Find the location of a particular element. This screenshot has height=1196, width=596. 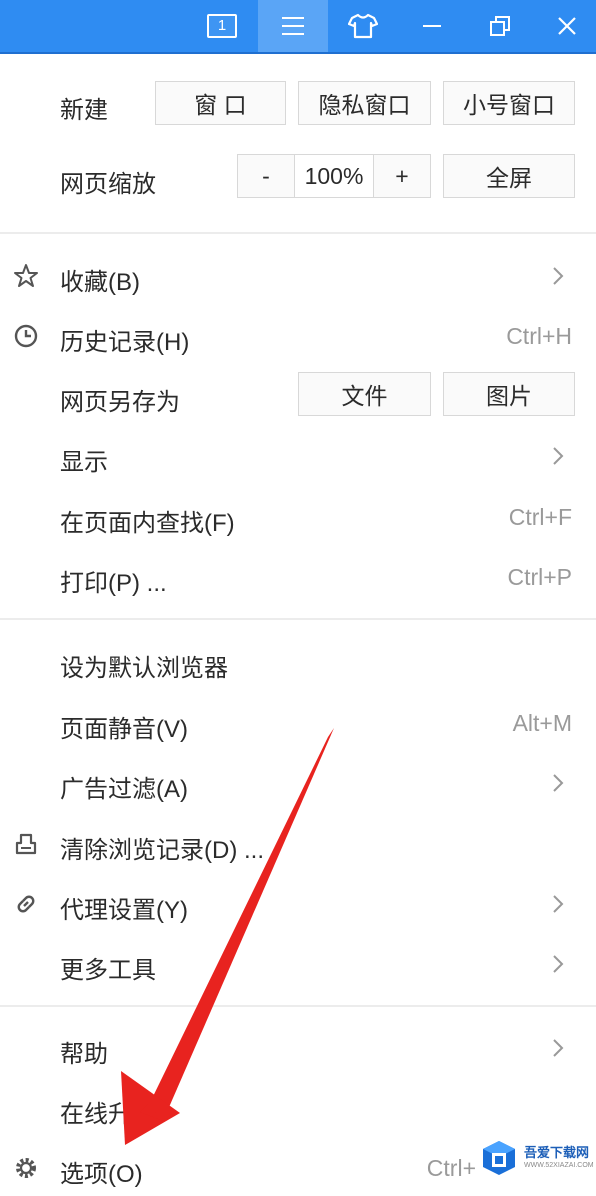

mute-label: 页面静音(V) is located at coordinates (124, 729).